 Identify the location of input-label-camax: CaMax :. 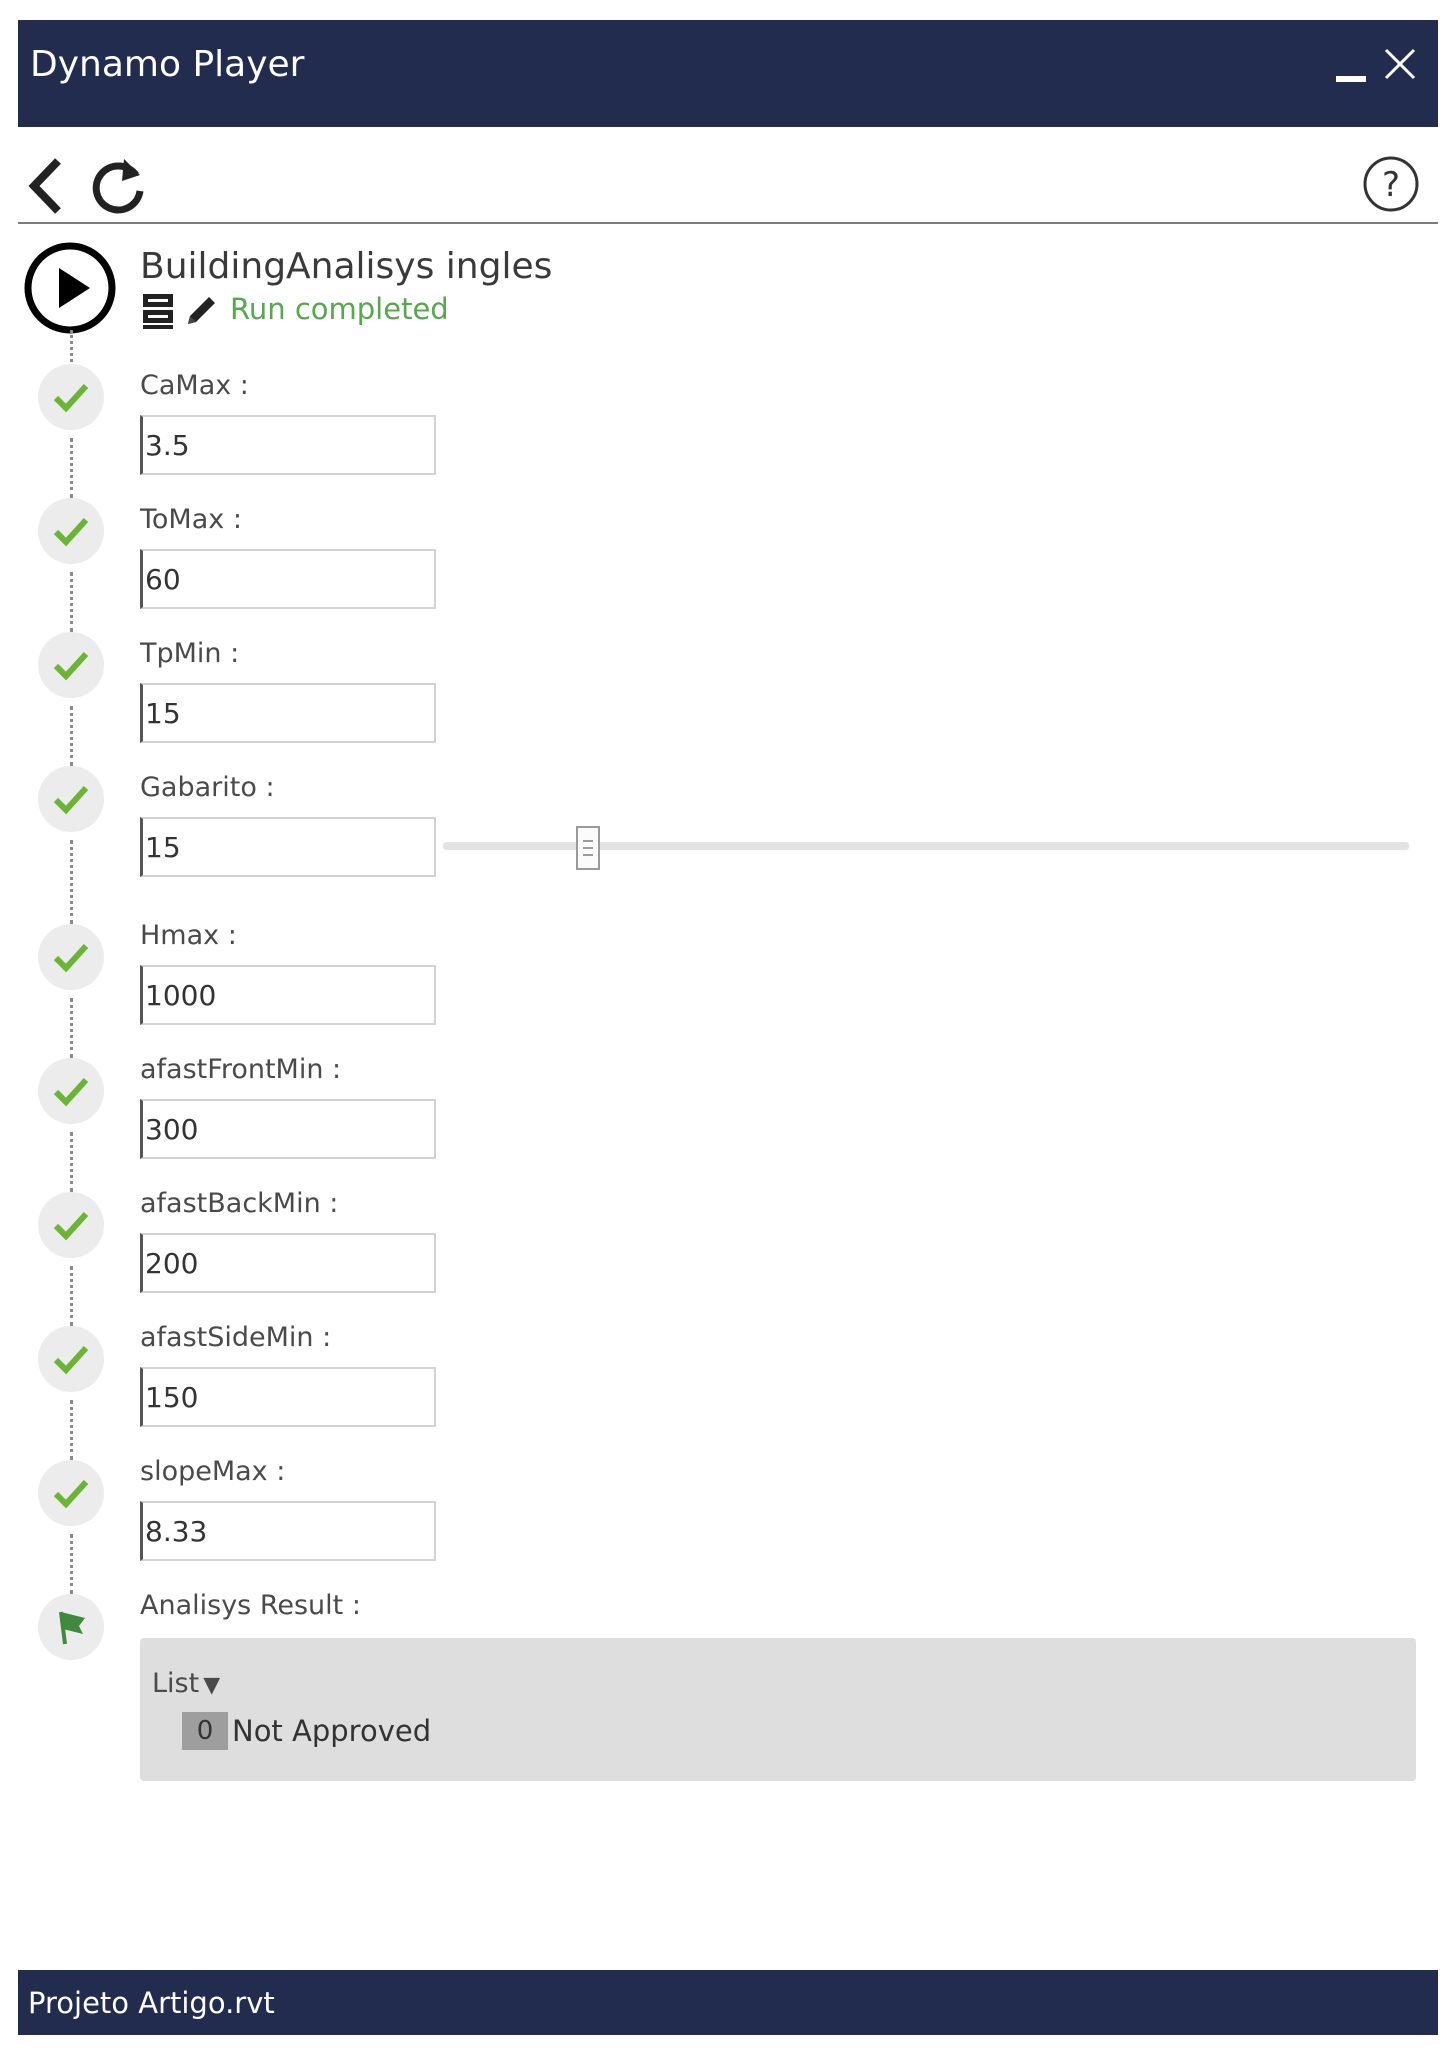
(194, 385).